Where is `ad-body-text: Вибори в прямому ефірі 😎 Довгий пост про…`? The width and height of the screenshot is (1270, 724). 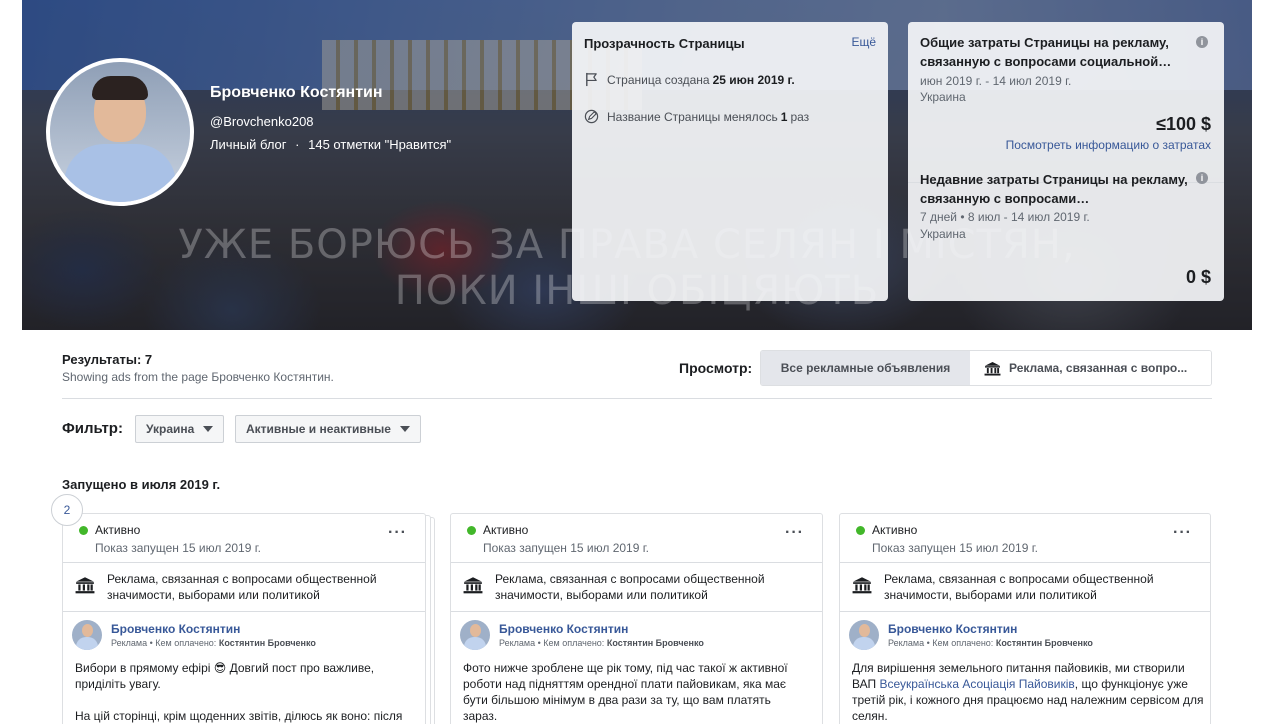 ad-body-text: Вибори в прямому ефірі 😎 Довгий пост про… is located at coordinates (247, 692).